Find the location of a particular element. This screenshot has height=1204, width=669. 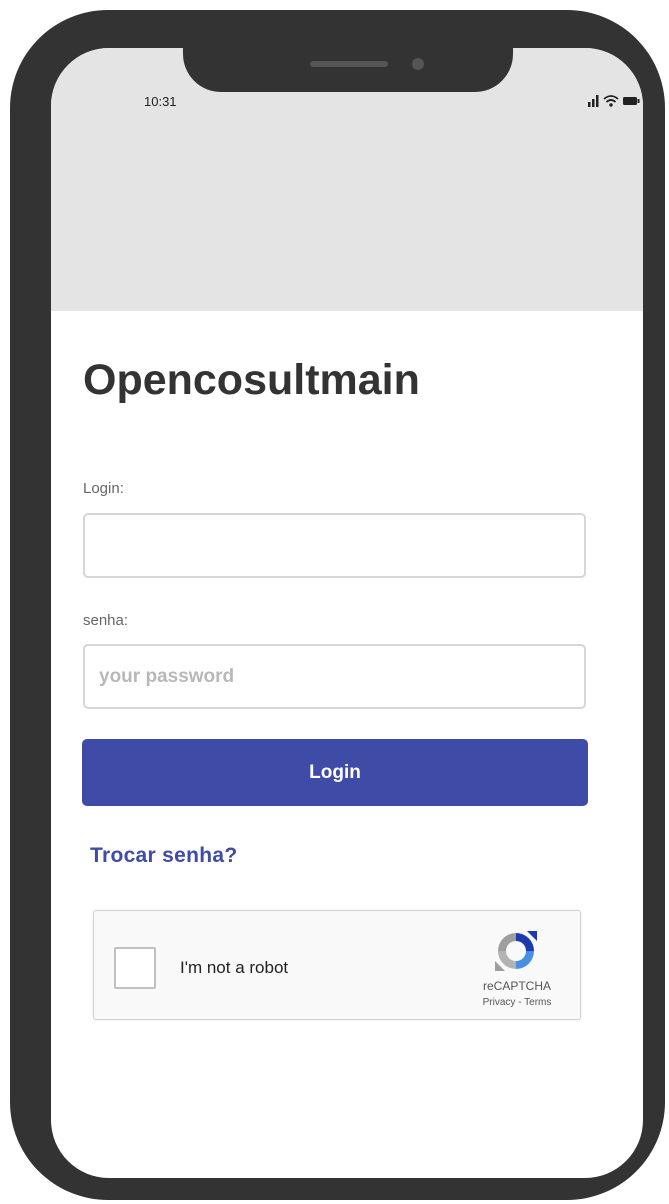

status-icons is located at coordinates (615, 101).